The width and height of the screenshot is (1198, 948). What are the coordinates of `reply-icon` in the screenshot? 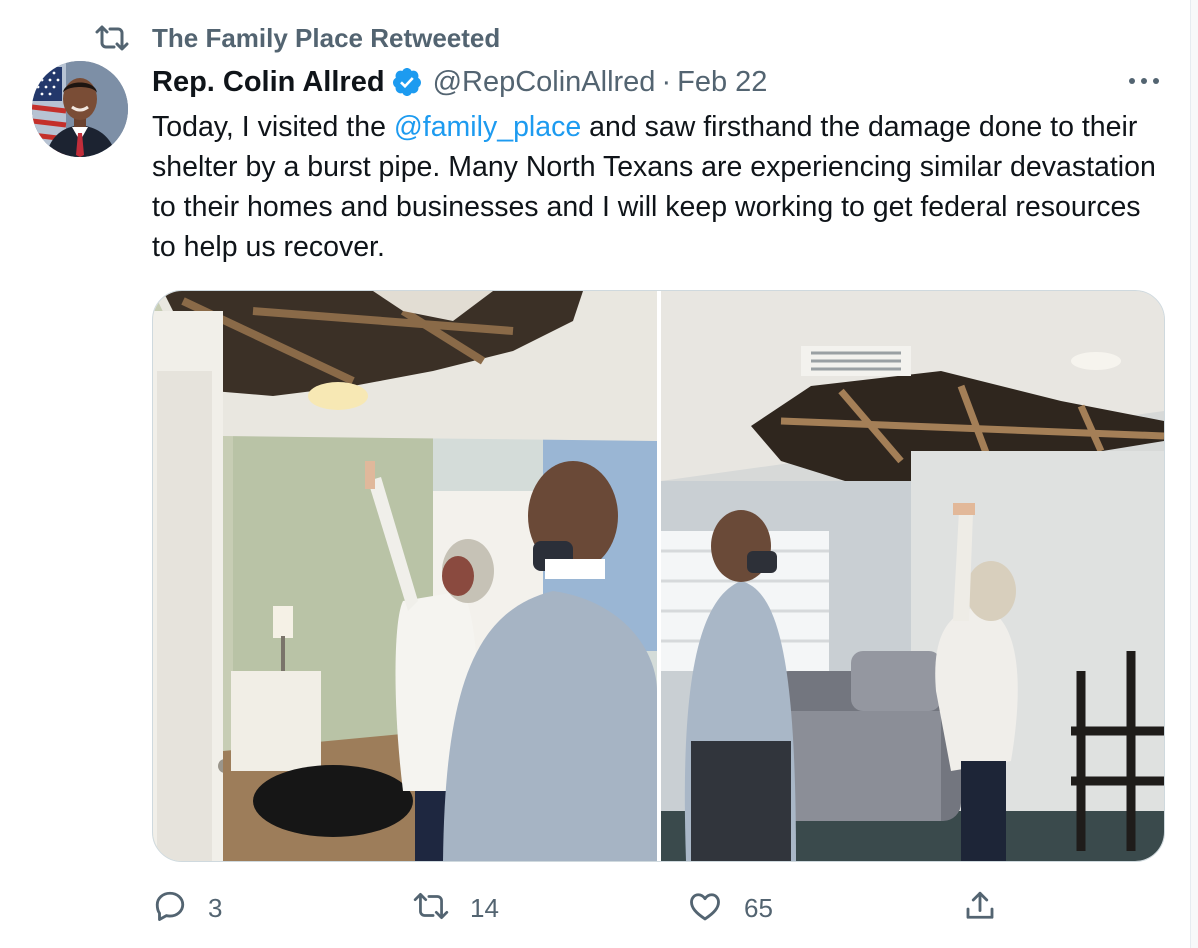 It's located at (170, 908).